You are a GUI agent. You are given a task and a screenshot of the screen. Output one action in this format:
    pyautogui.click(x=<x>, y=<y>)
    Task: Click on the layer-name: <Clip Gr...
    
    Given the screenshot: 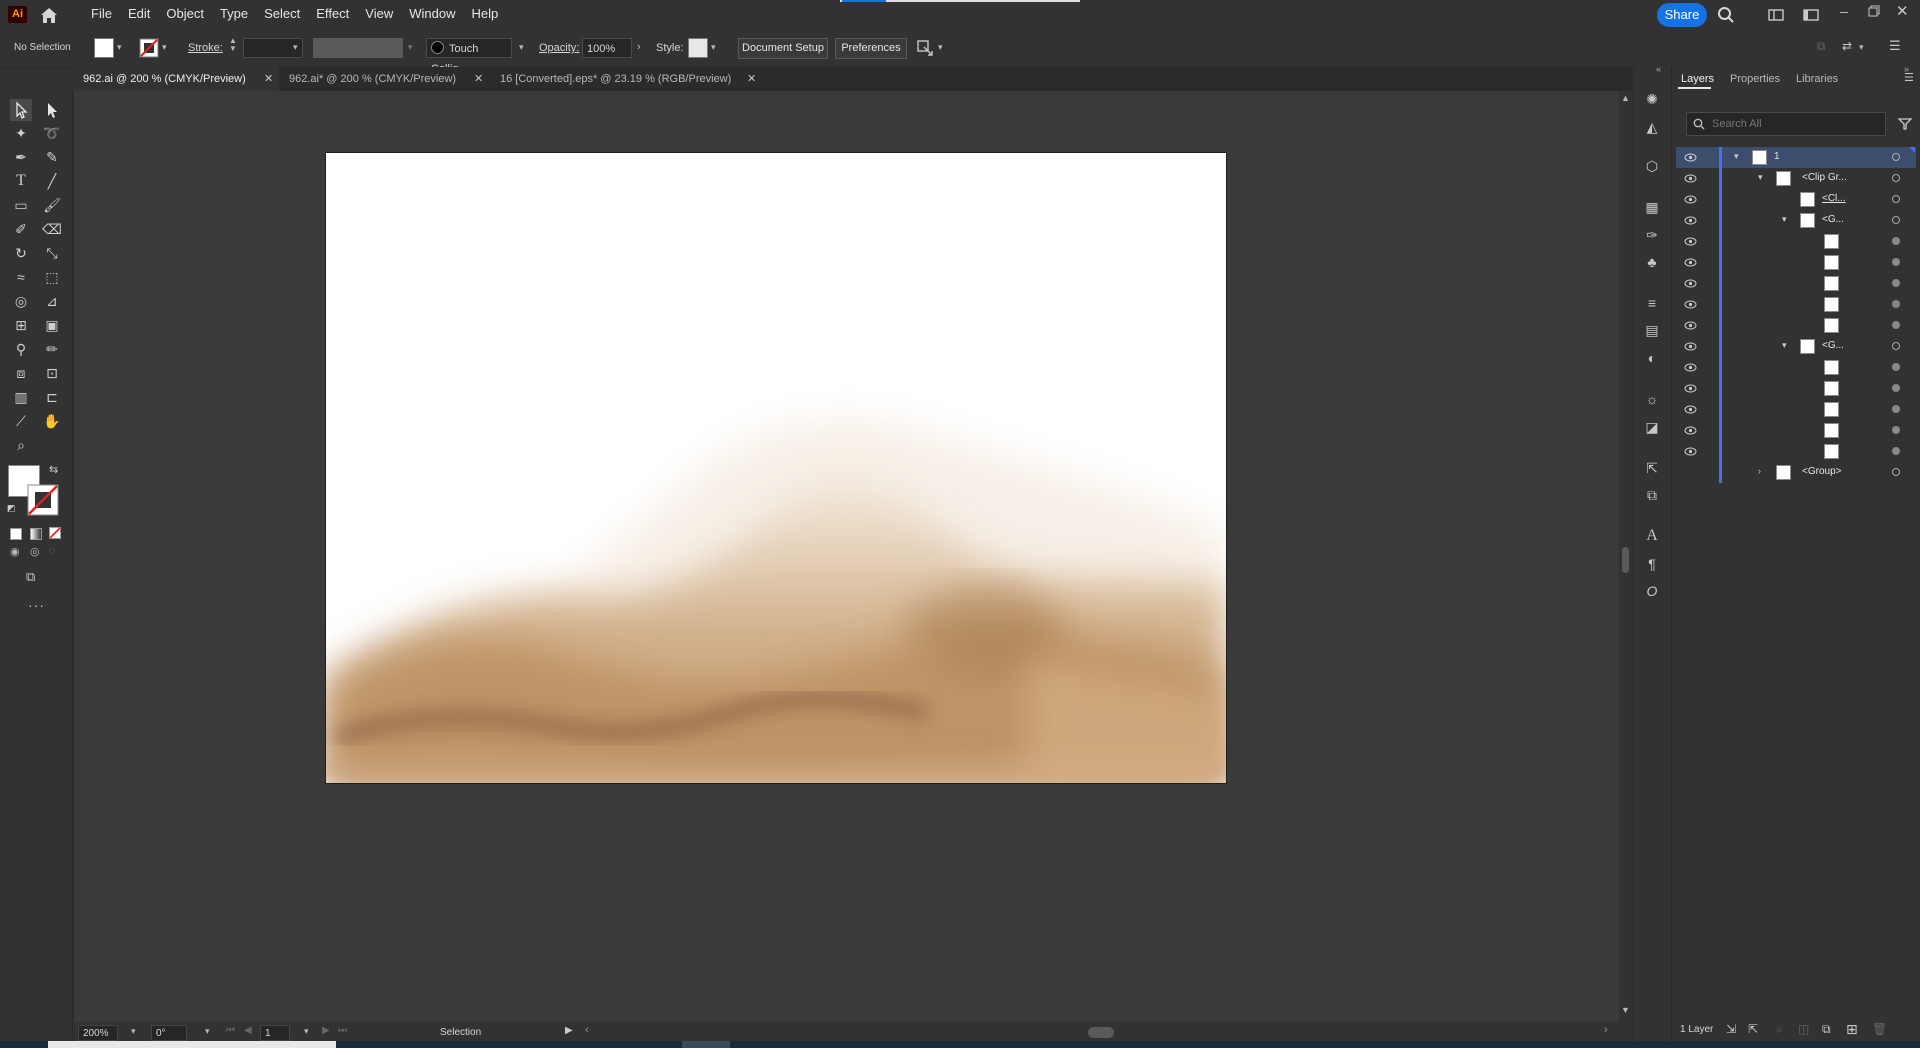 What is the action you would take?
    pyautogui.click(x=1824, y=177)
    